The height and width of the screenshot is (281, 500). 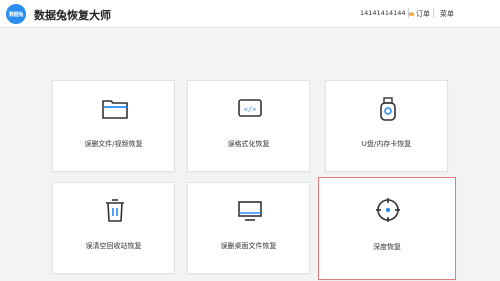 I want to click on app-title: 数据兔恢复大师, so click(x=72, y=15).